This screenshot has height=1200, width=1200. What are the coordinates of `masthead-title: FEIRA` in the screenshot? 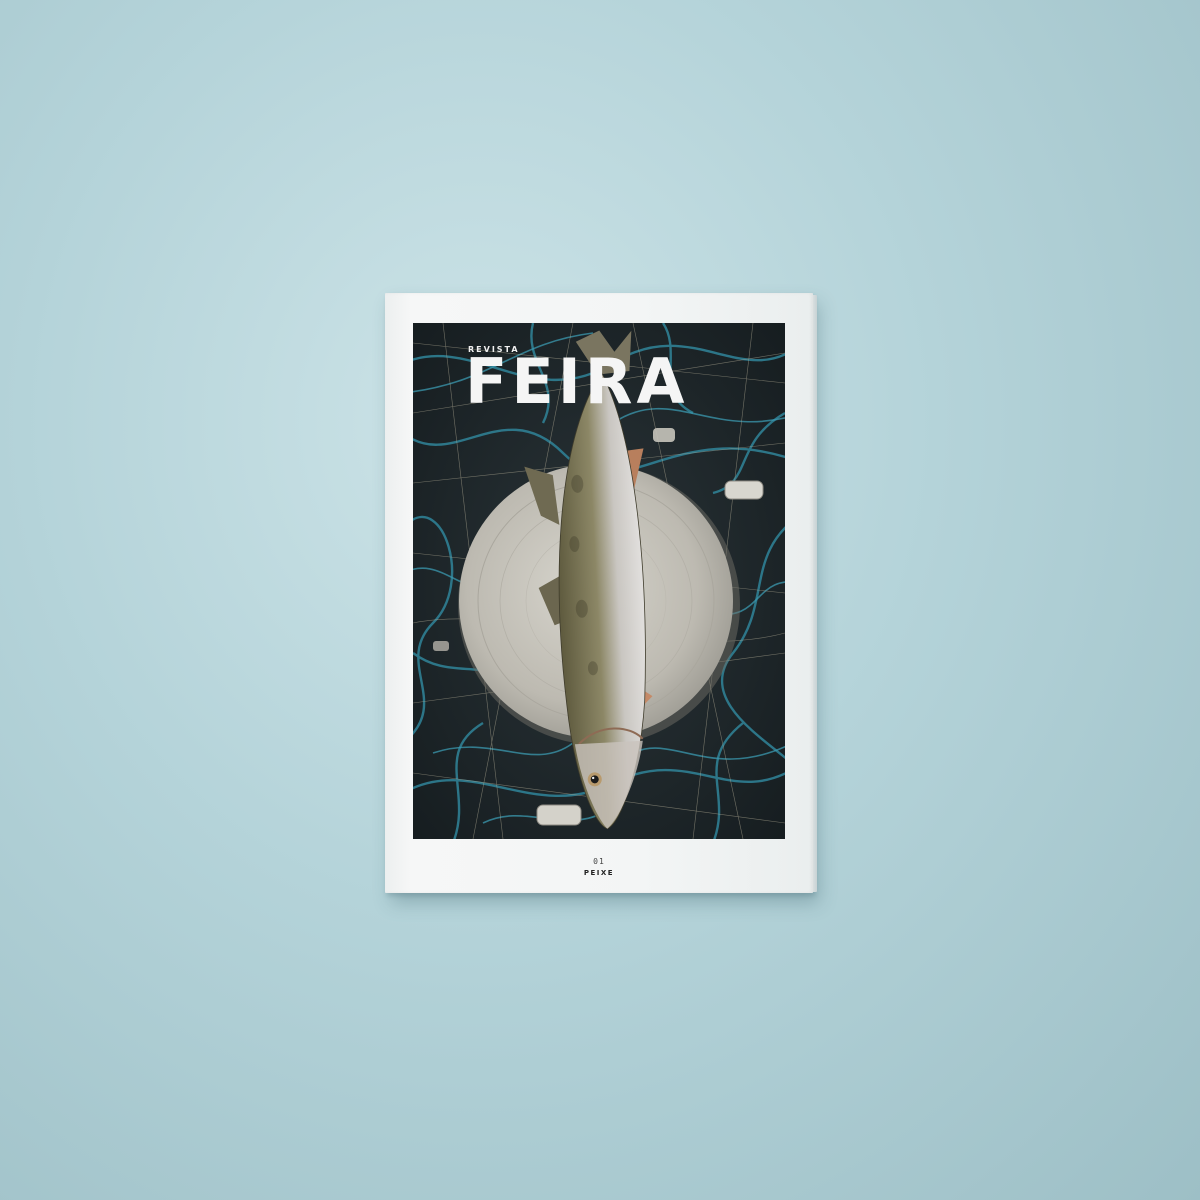 It's located at (577, 381).